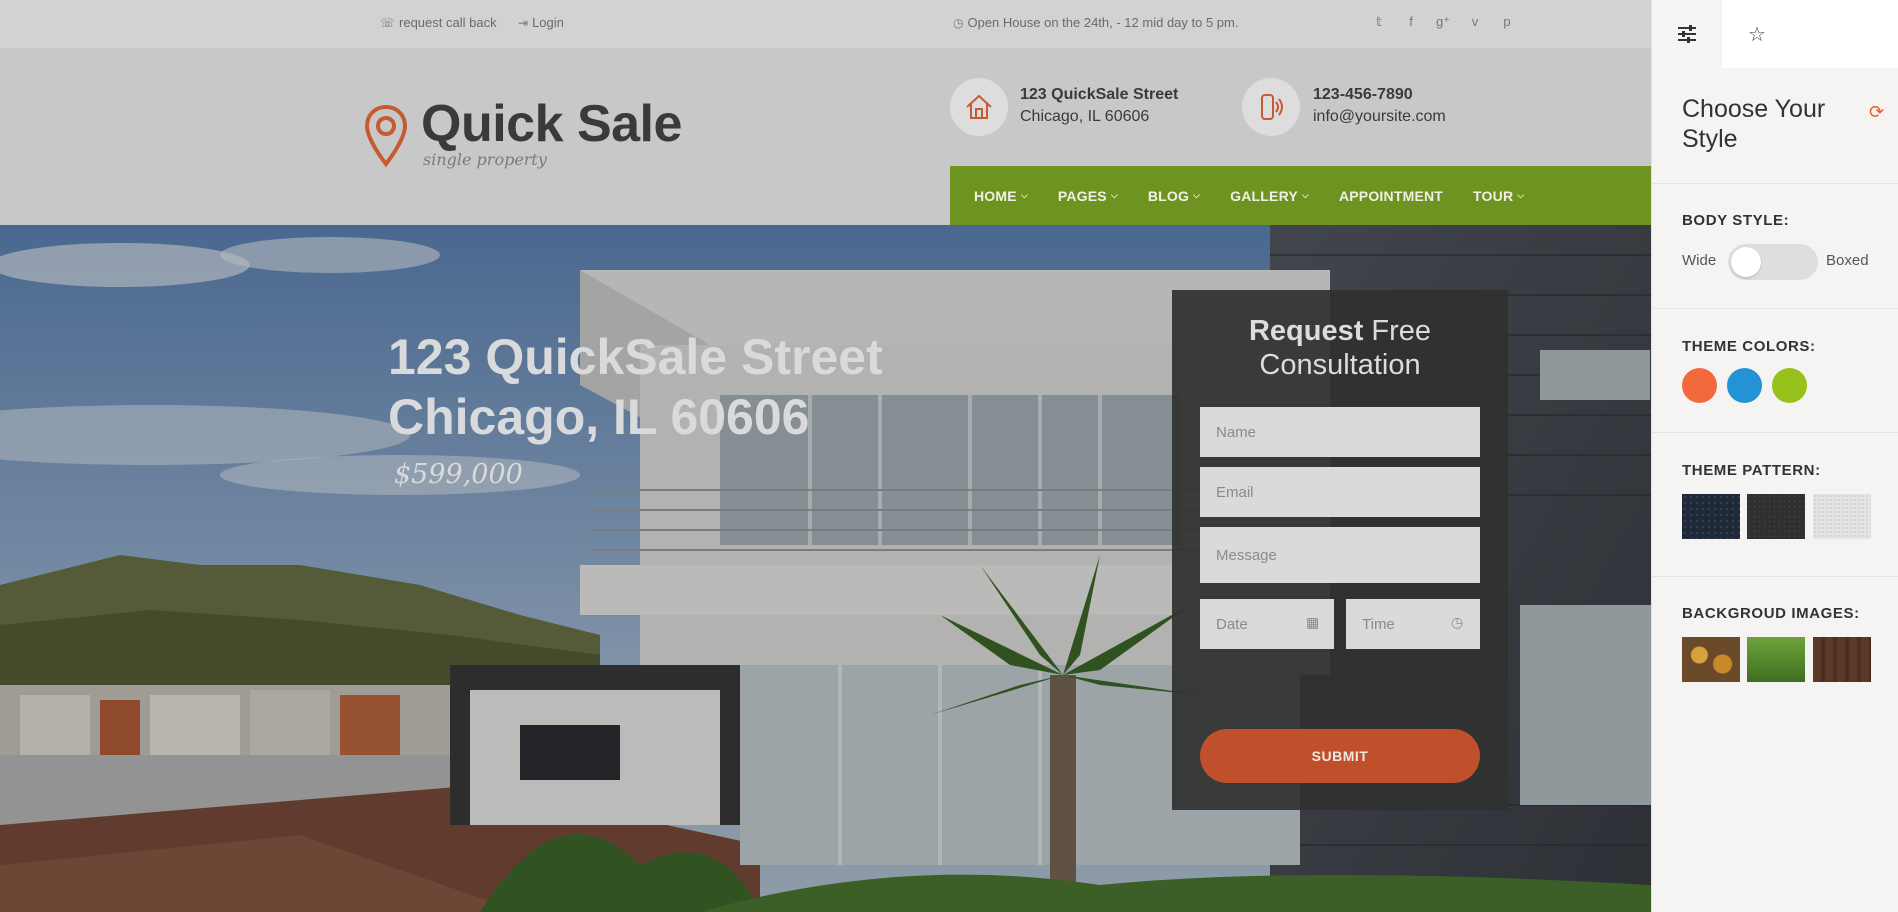 The width and height of the screenshot is (1898, 912). Describe the element at coordinates (1411, 22) in the screenshot. I see `facebook-icon: f` at that location.